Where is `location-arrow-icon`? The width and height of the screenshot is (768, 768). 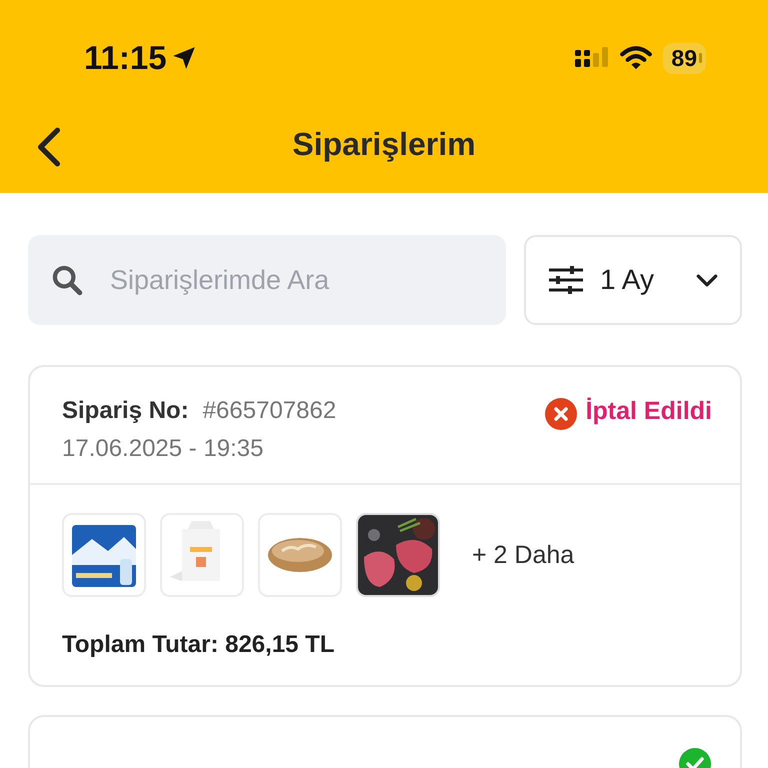 location-arrow-icon is located at coordinates (183, 58).